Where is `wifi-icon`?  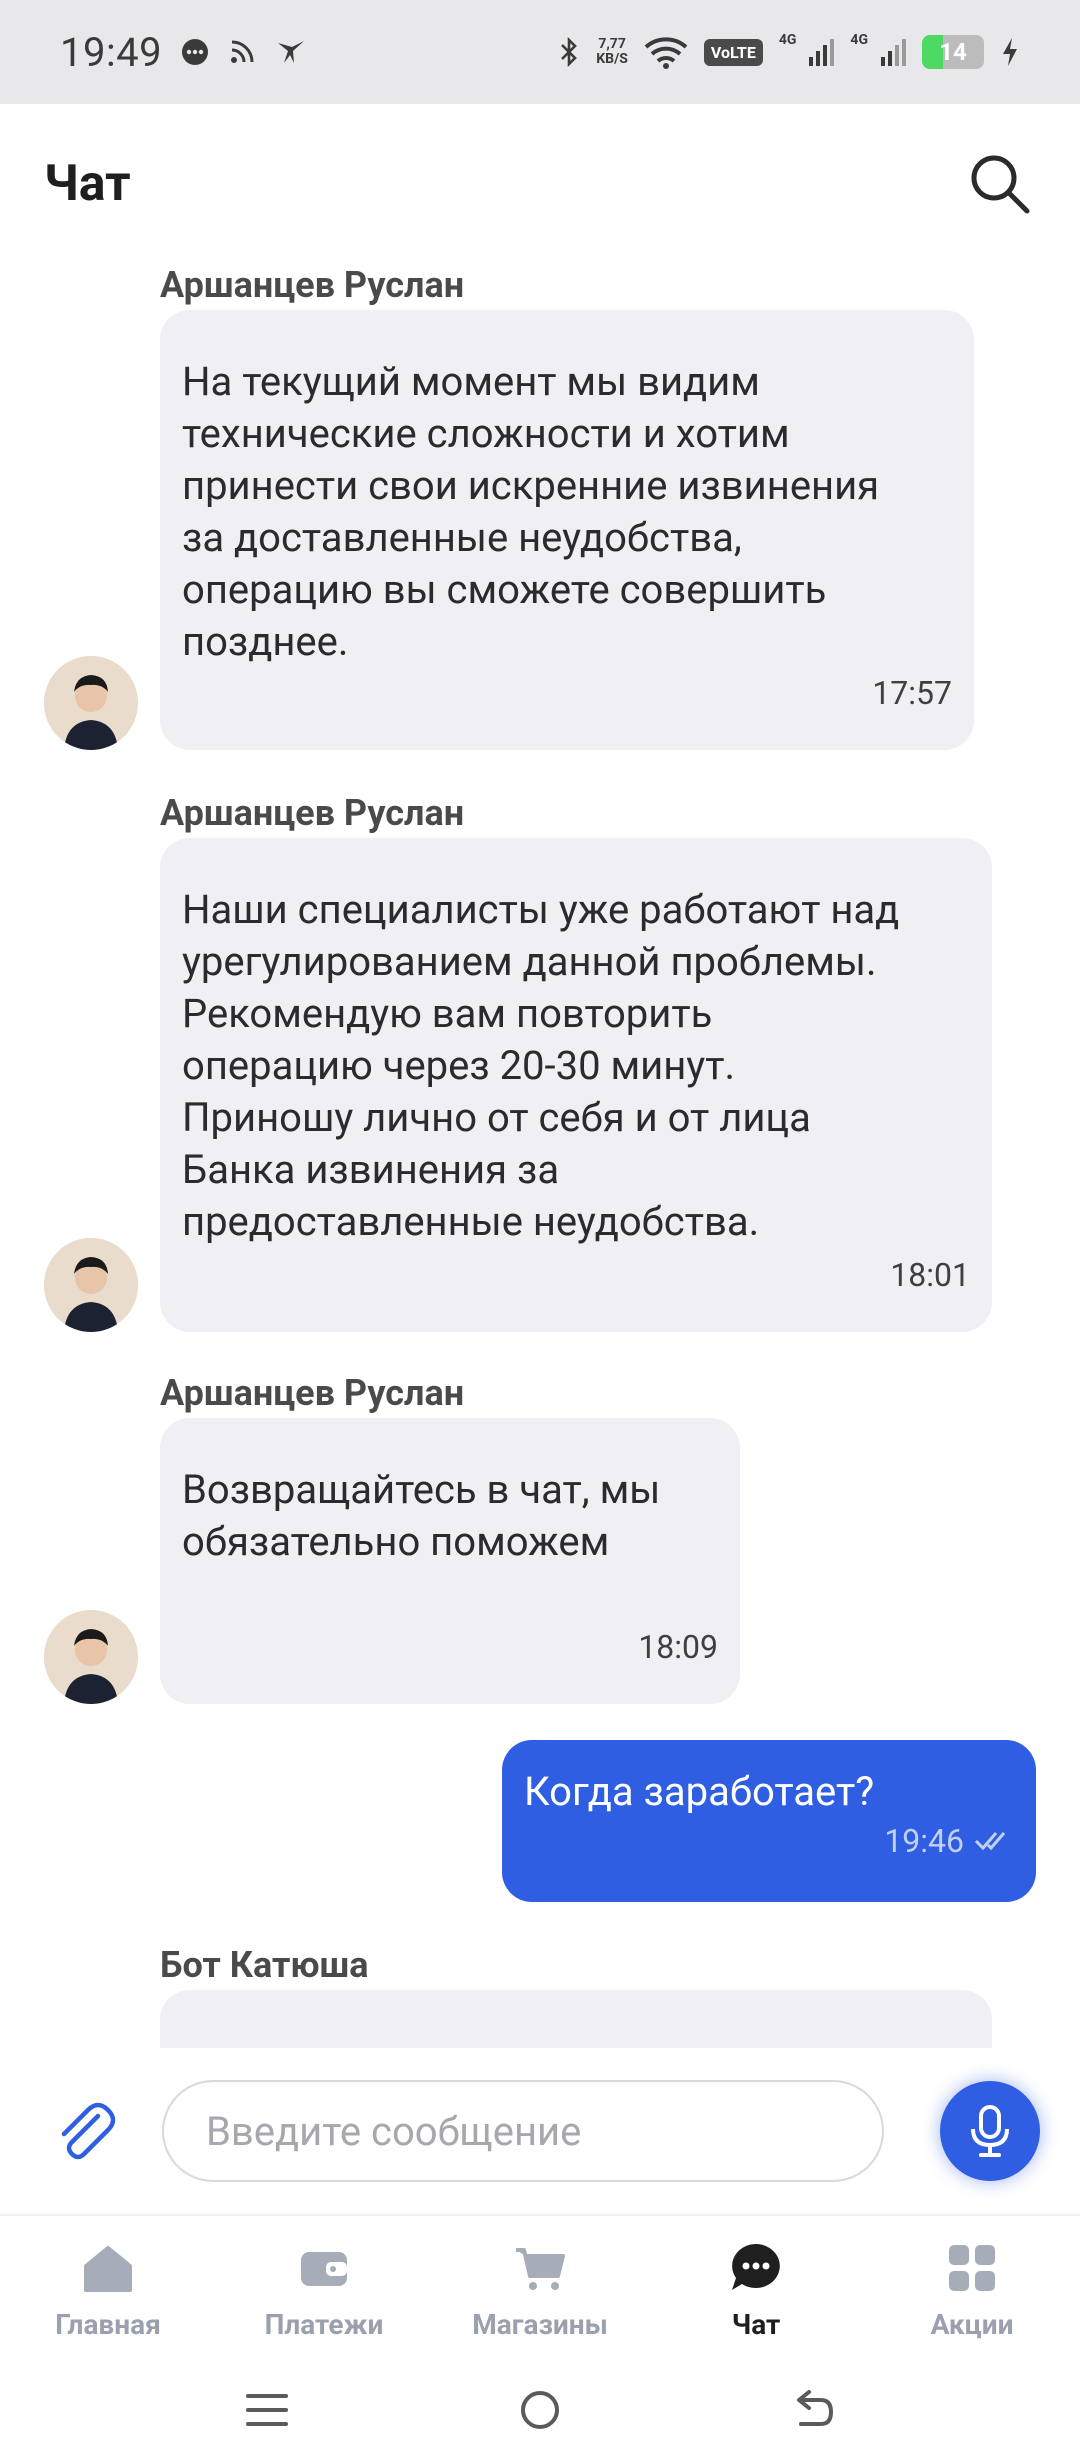 wifi-icon is located at coordinates (666, 52).